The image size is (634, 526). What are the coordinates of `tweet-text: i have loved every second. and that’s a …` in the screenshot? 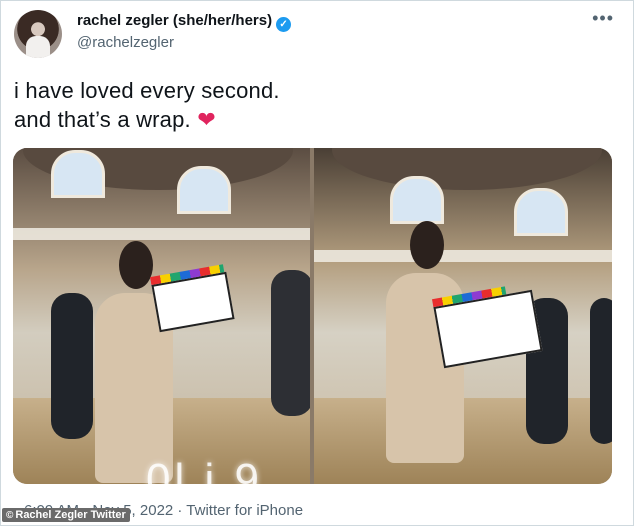 It's located at (147, 105).